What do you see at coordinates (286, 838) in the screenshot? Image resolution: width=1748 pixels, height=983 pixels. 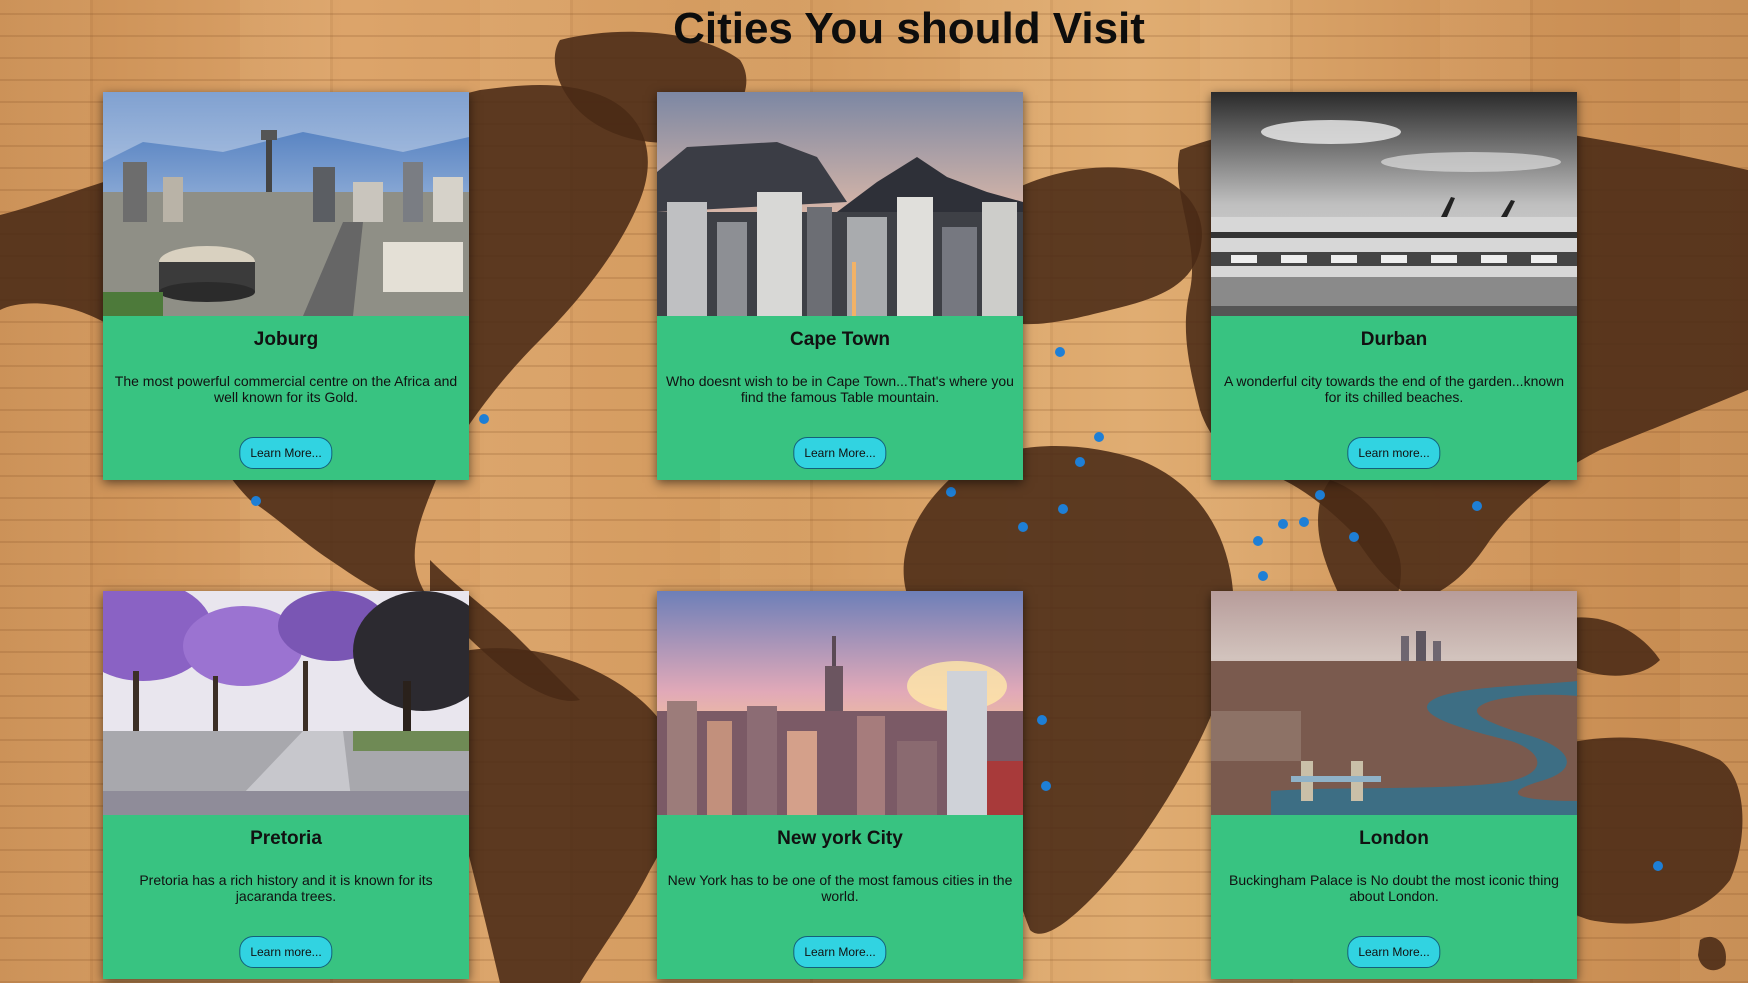 I see `card-title: Pretoria` at bounding box center [286, 838].